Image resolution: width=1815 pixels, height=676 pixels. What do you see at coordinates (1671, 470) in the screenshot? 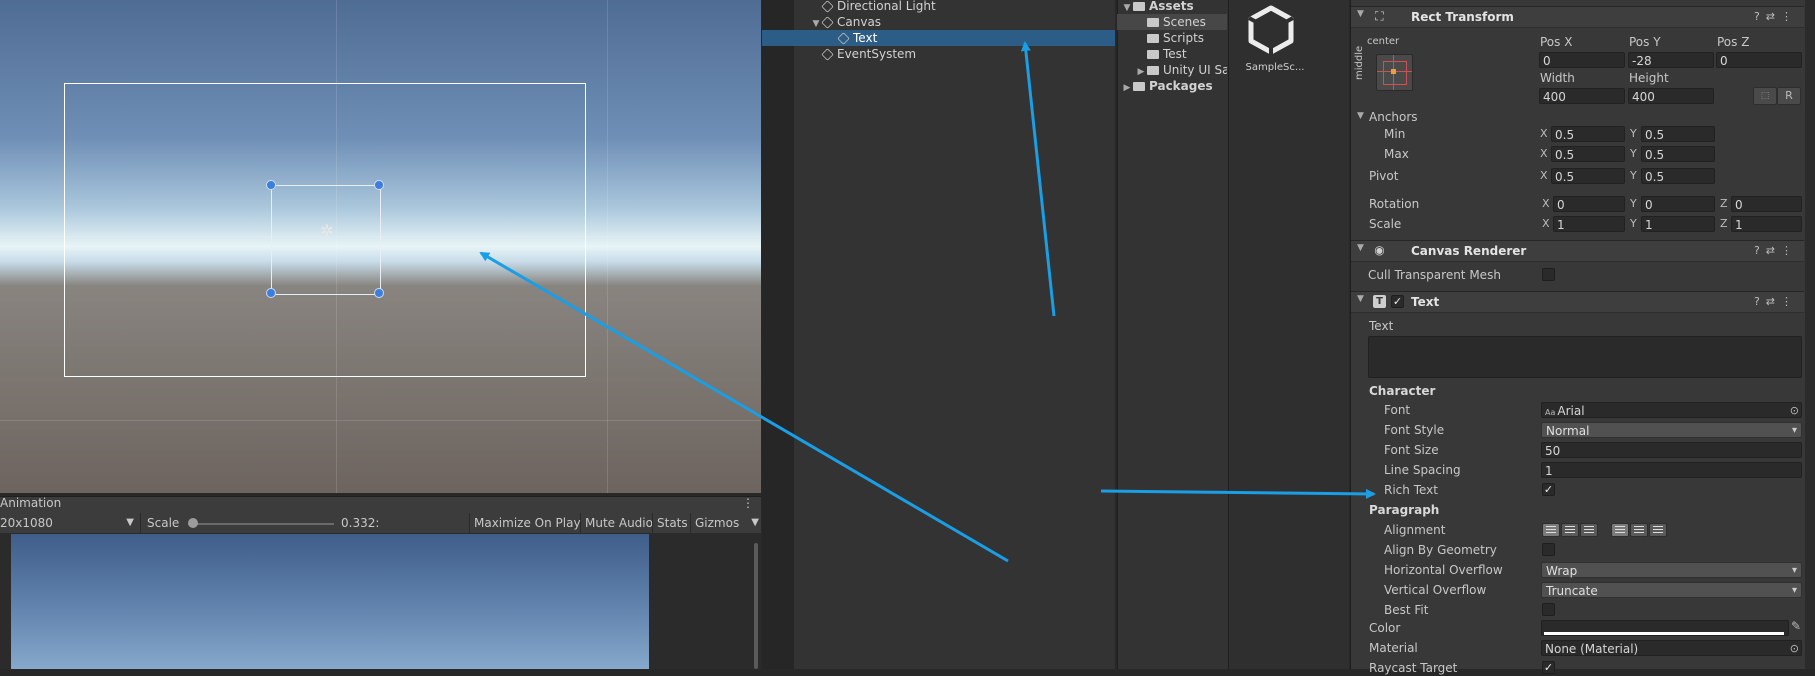
I see `line-spacing-field: 1` at bounding box center [1671, 470].